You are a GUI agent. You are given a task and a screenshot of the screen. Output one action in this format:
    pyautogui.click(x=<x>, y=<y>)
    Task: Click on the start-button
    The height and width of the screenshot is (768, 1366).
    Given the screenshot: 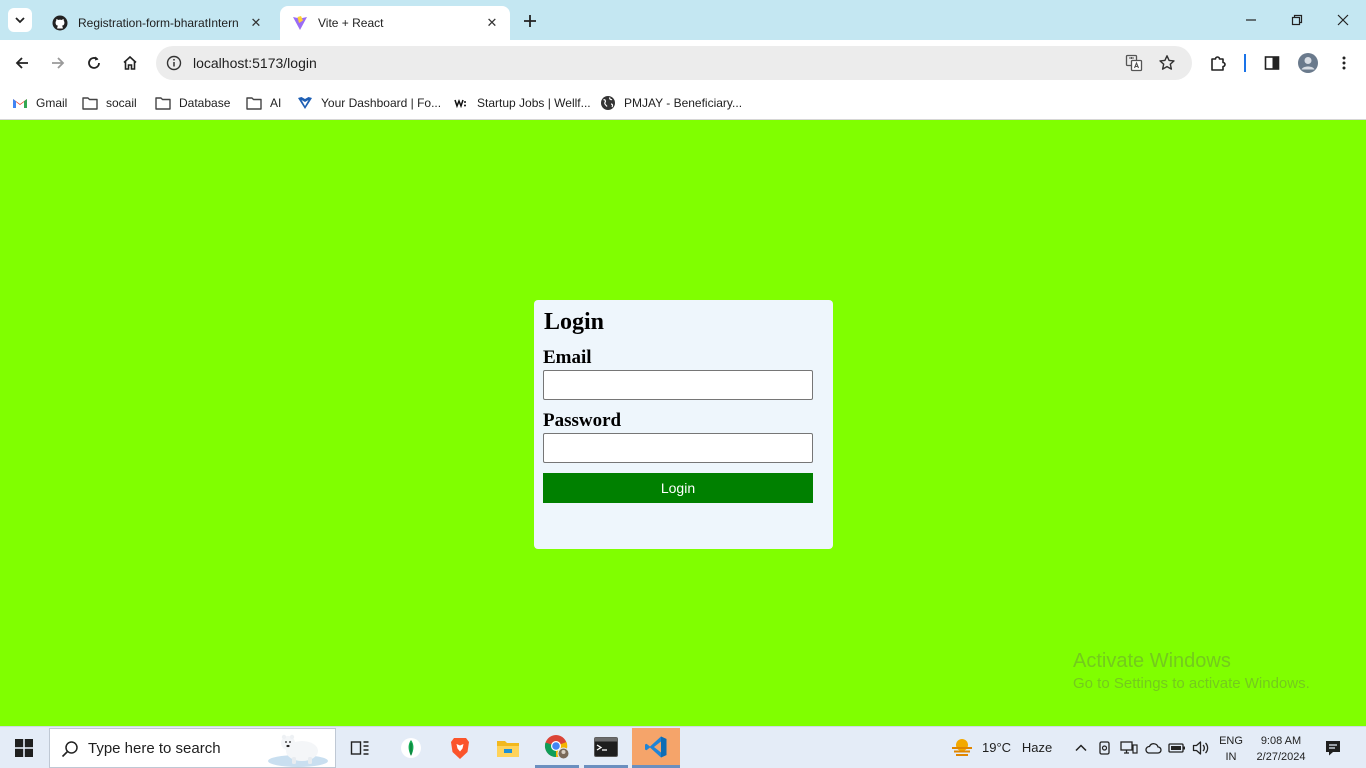 What is the action you would take?
    pyautogui.click(x=24, y=747)
    